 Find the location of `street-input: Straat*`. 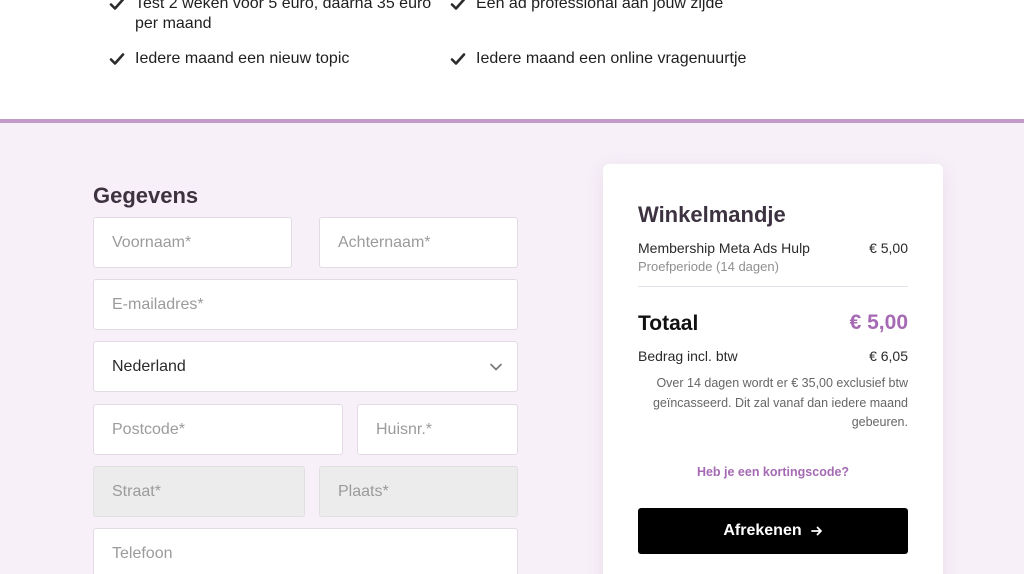

street-input: Straat* is located at coordinates (199, 491).